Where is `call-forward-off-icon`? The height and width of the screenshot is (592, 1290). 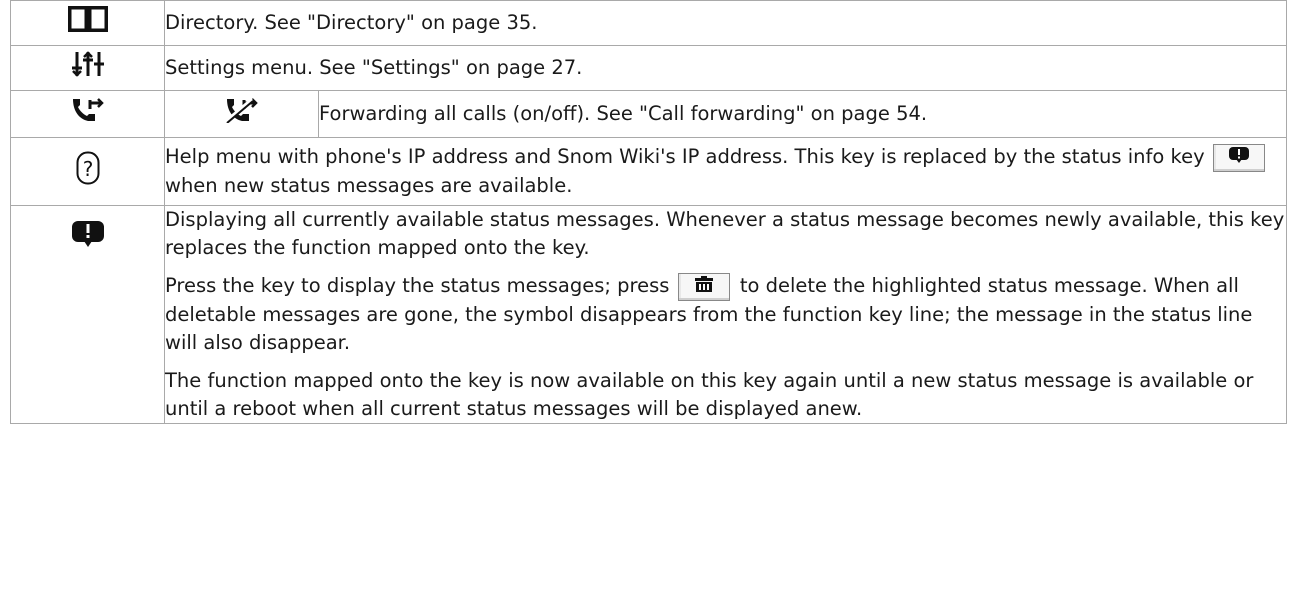 call-forward-off-icon is located at coordinates (242, 114).